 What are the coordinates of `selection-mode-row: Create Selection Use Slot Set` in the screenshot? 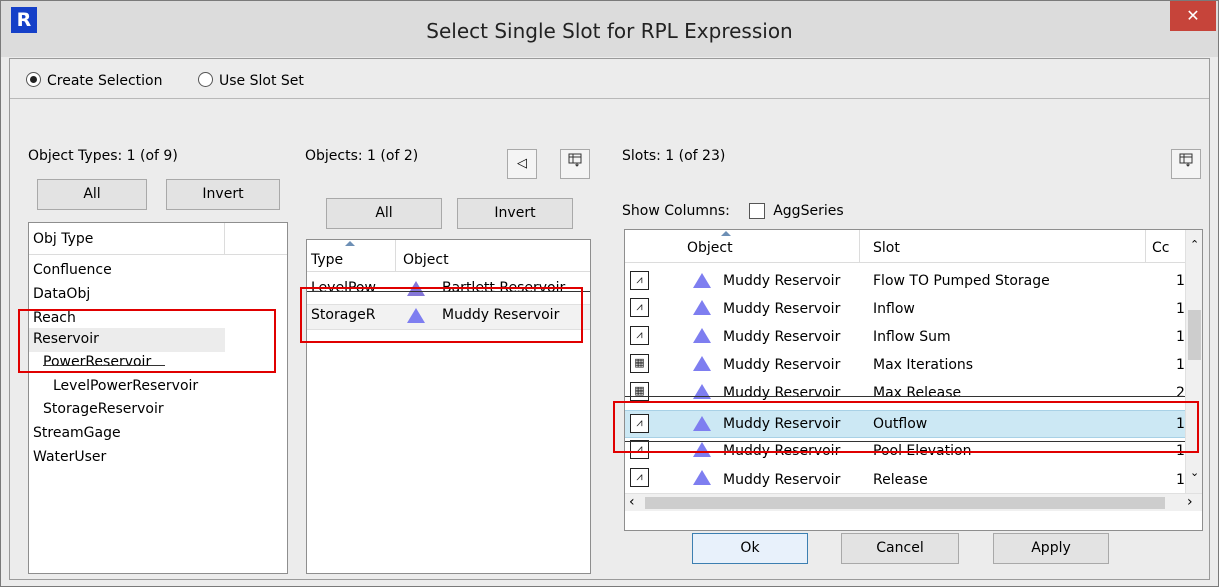 It's located at (609, 79).